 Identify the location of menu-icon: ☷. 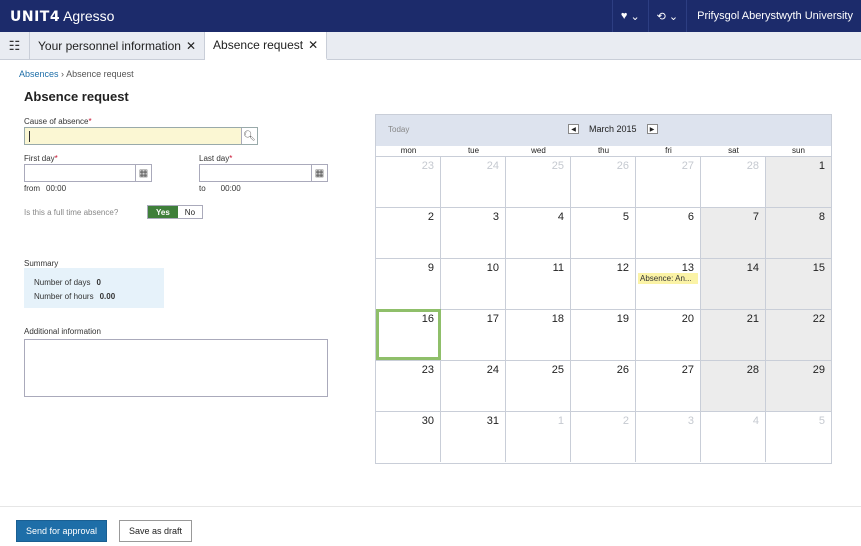
(15, 45).